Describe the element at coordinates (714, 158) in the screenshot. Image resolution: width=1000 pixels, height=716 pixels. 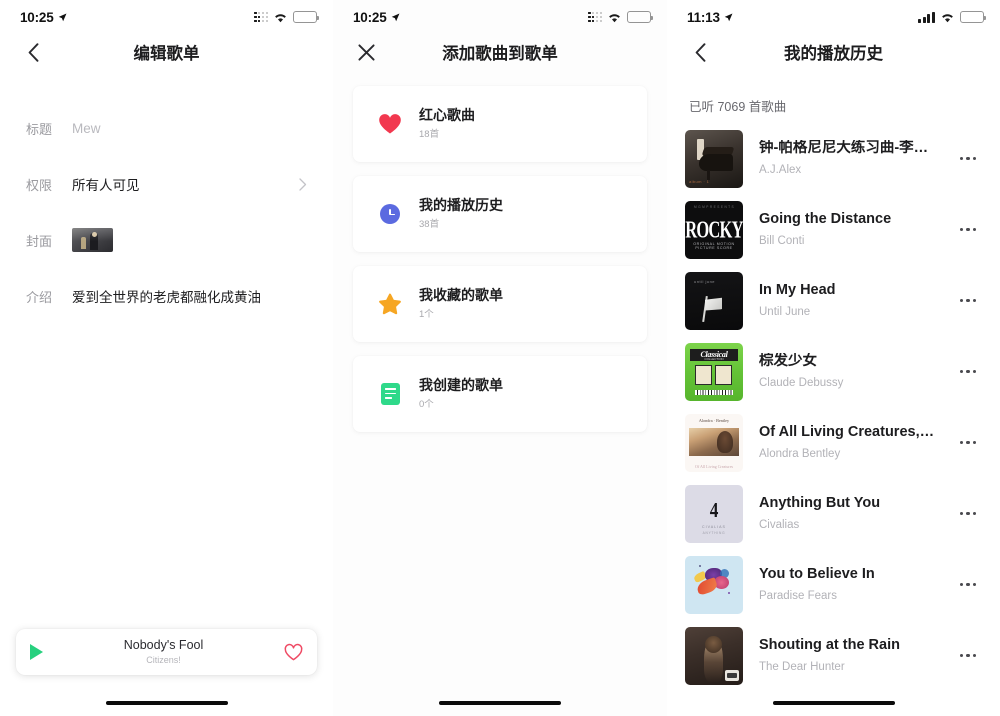
I see `album-art: album · 1` at that location.